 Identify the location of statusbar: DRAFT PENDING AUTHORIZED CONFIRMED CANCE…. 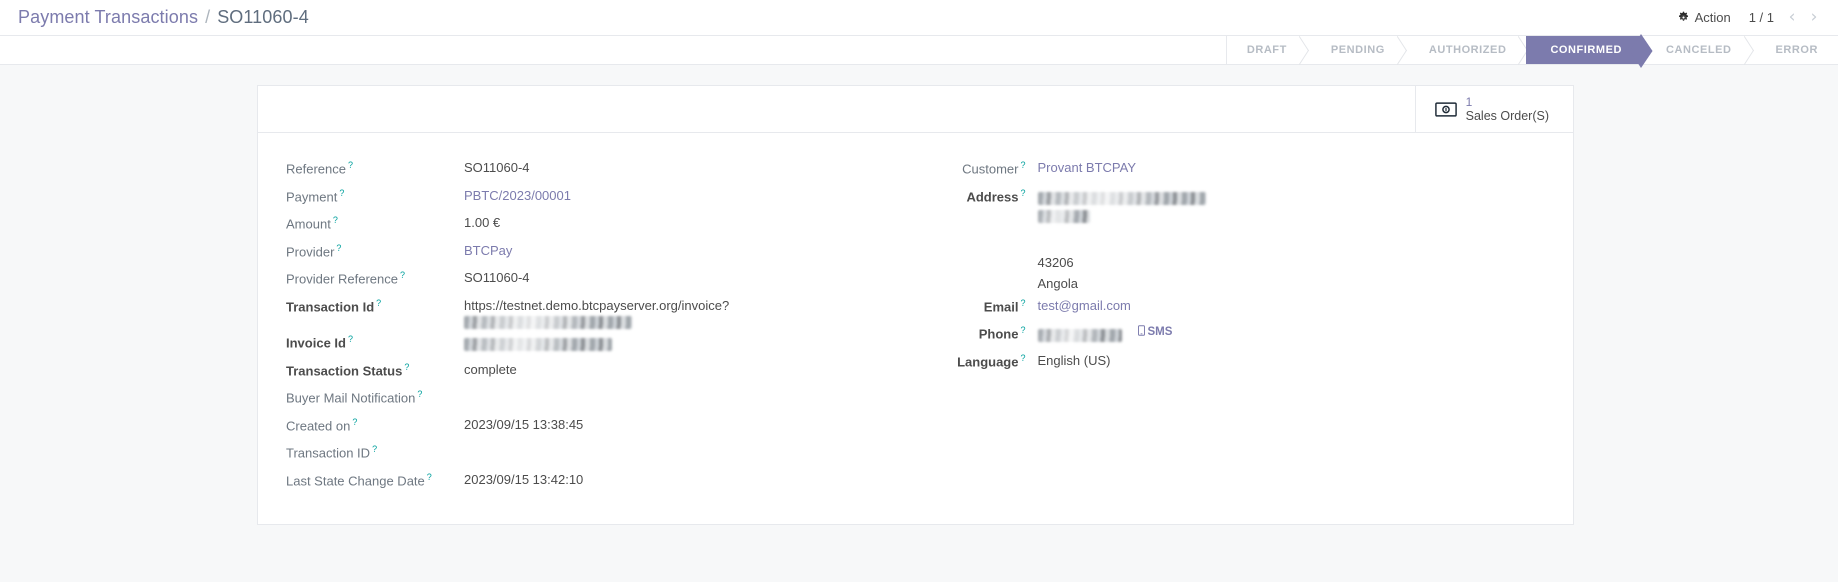
(1531, 50).